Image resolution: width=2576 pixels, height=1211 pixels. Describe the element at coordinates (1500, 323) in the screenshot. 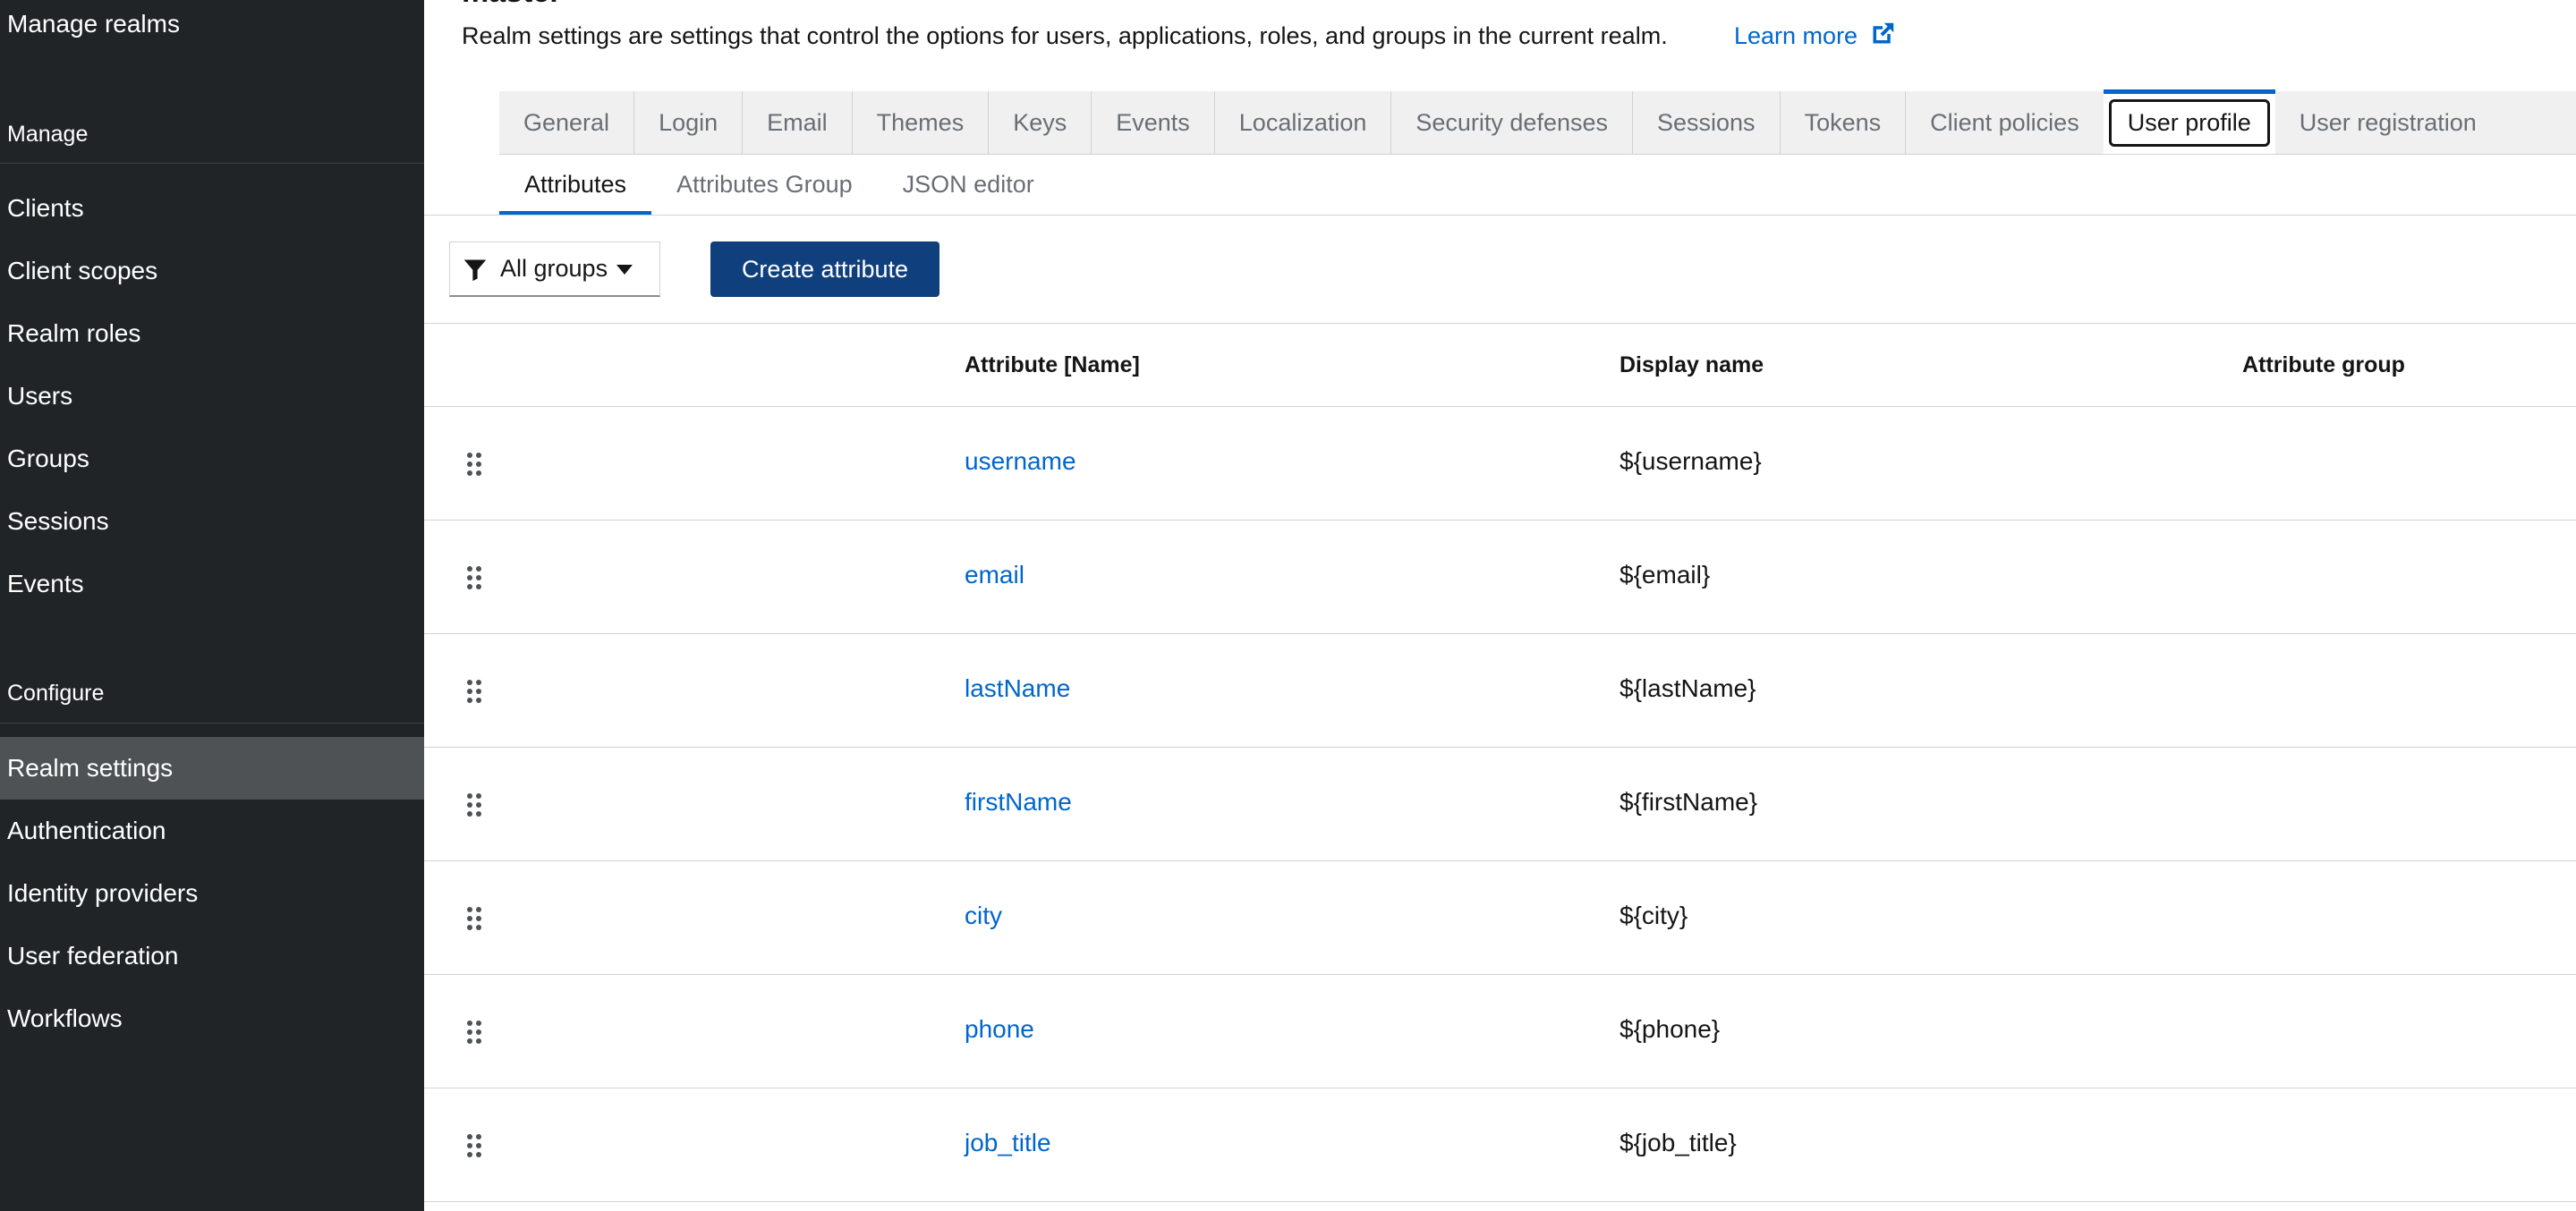

I see `toolbar-divider` at that location.